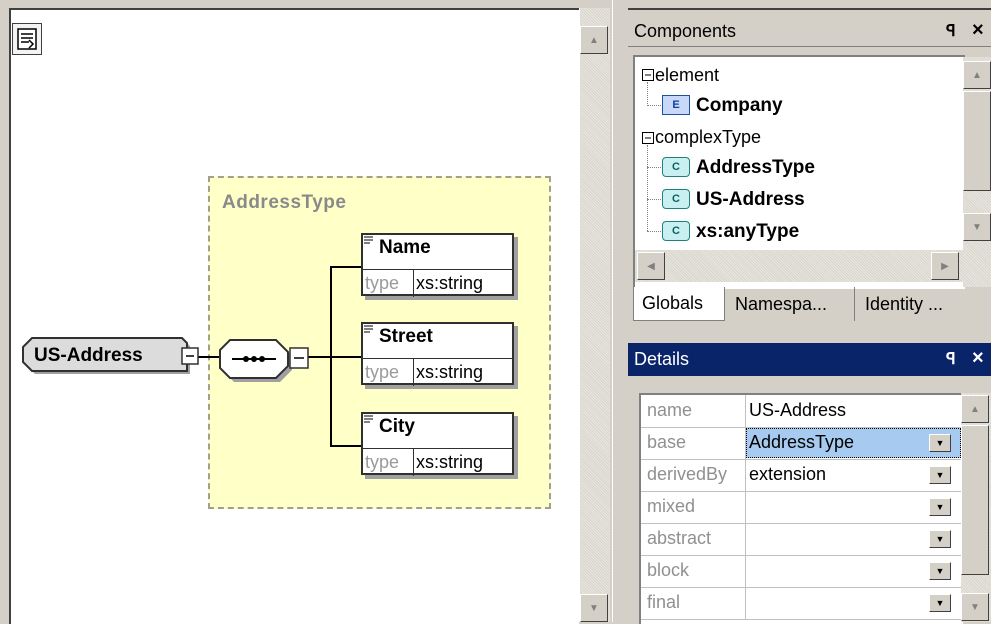 This screenshot has width=991, height=624. Describe the element at coordinates (668, 570) in the screenshot. I see `property-name: block` at that location.